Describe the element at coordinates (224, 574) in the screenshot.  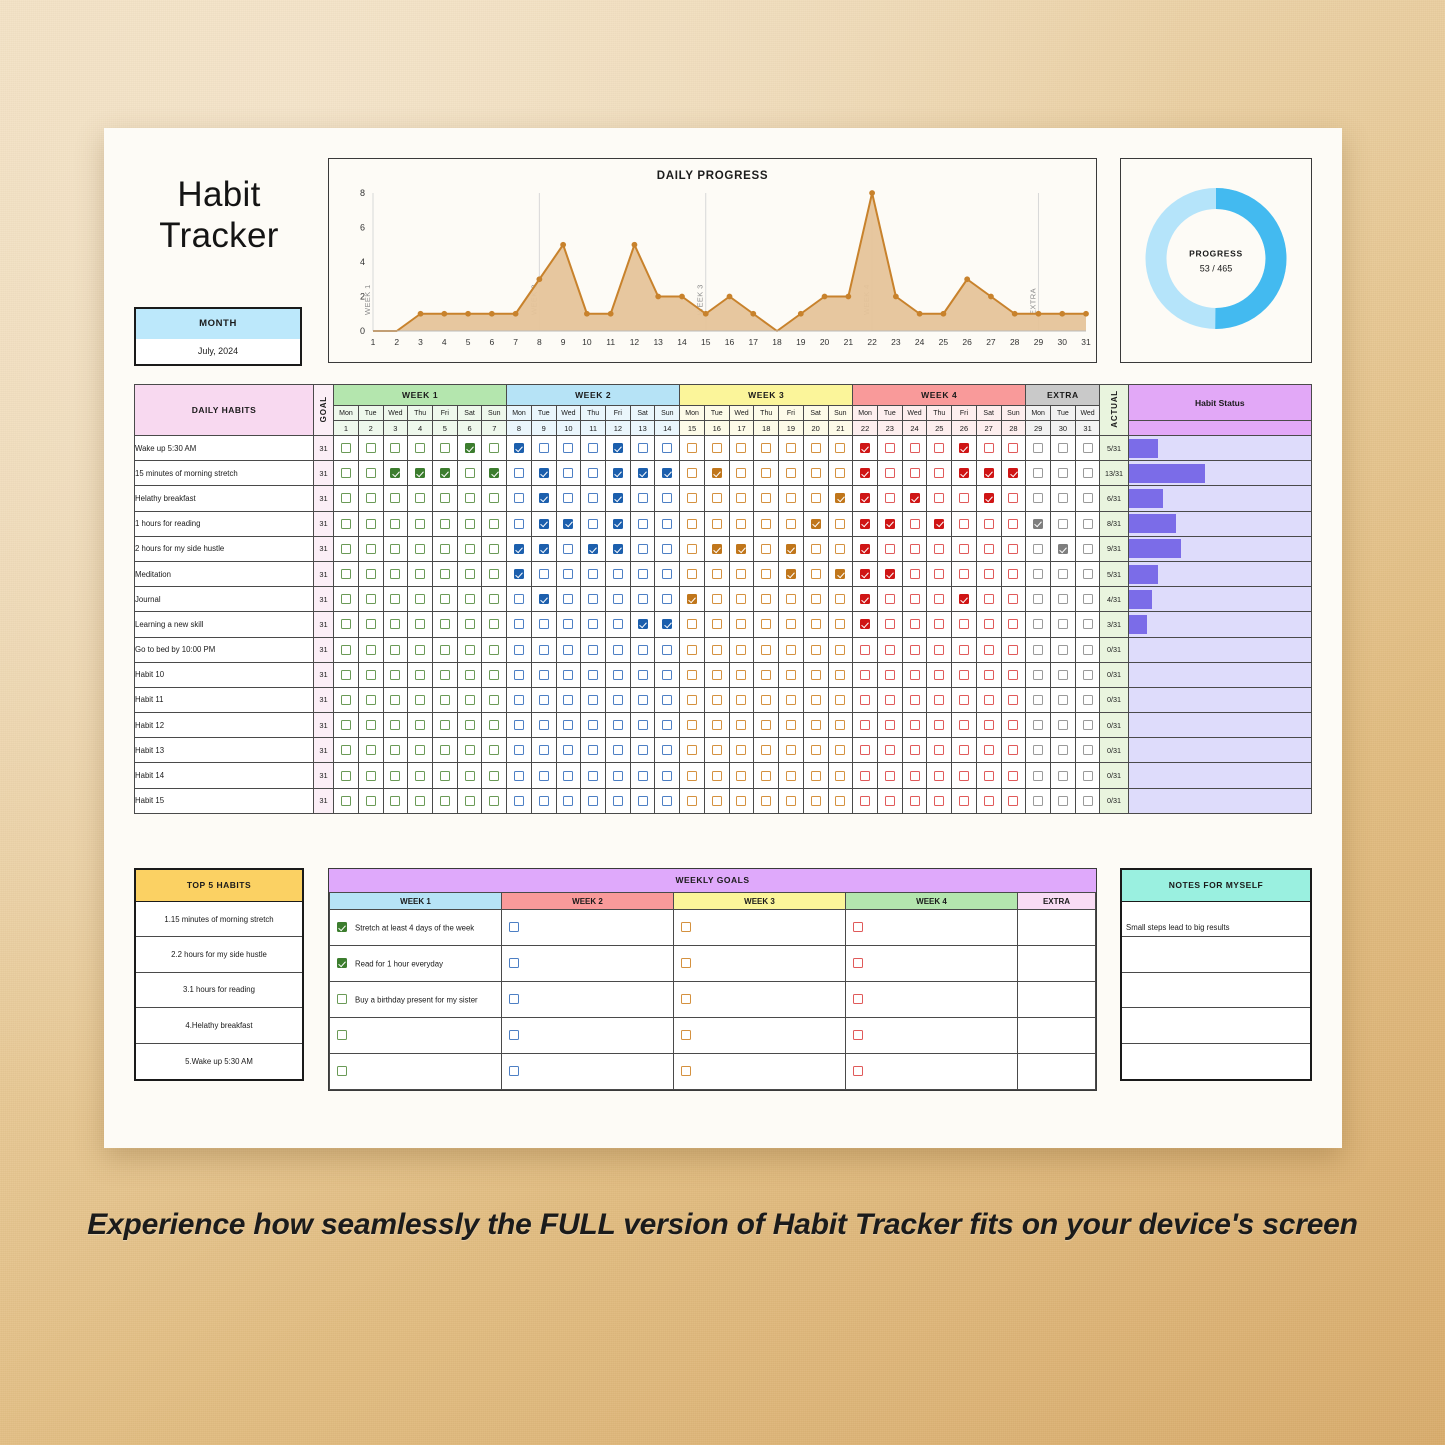
I see `habit-name: Meditation` at that location.